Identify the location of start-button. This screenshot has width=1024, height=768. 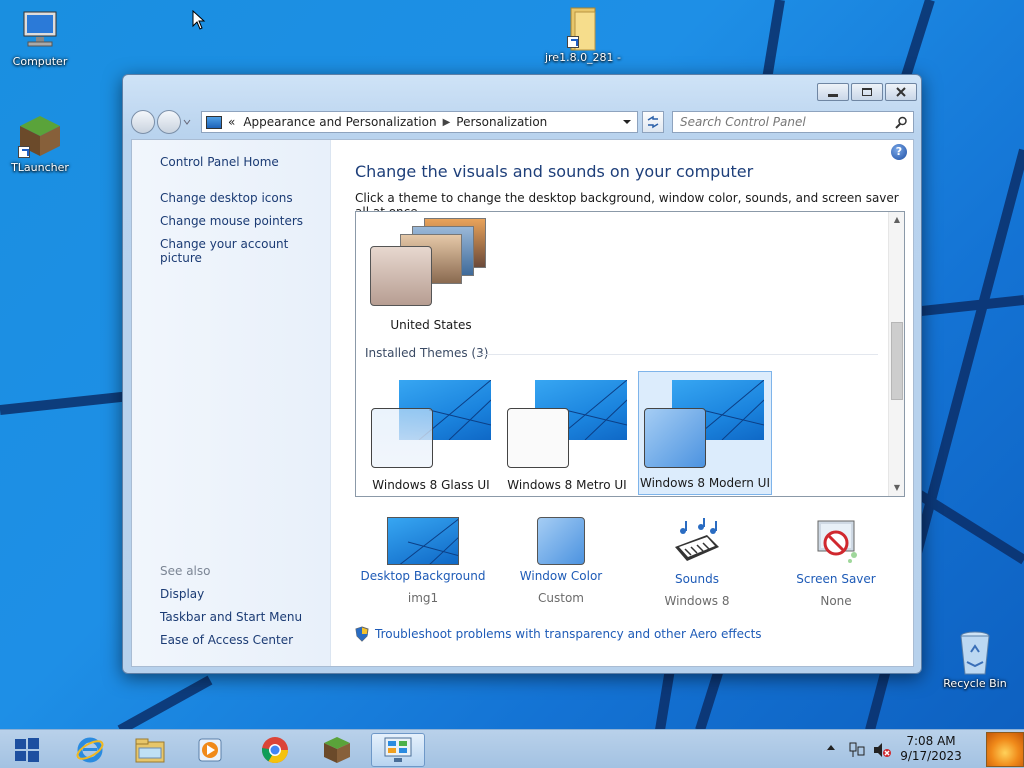
(27, 750).